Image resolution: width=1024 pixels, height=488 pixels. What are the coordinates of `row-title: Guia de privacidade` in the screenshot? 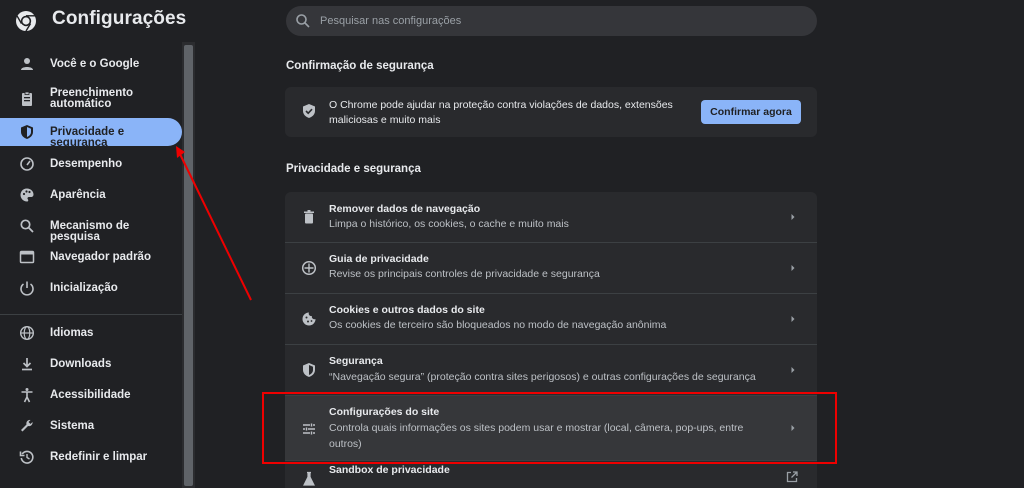 It's located at (379, 259).